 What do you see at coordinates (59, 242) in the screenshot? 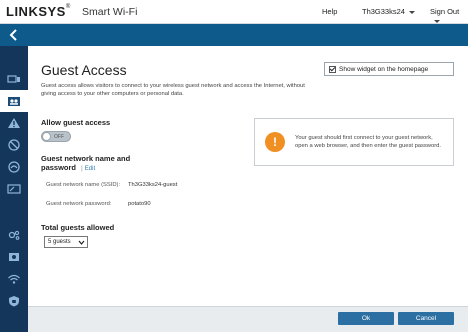
I see `total-guests-value: 5 guests` at bounding box center [59, 242].